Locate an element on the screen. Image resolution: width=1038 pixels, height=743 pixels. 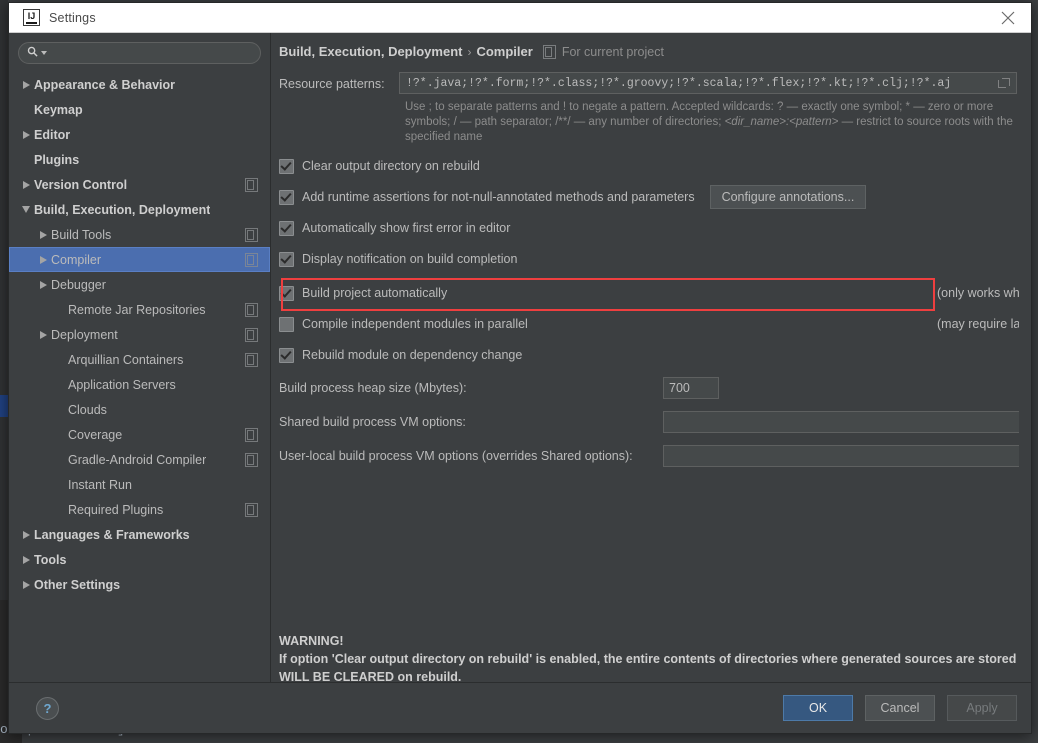
field-label: Build process heap size (Mbytes): is located at coordinates (373, 388).